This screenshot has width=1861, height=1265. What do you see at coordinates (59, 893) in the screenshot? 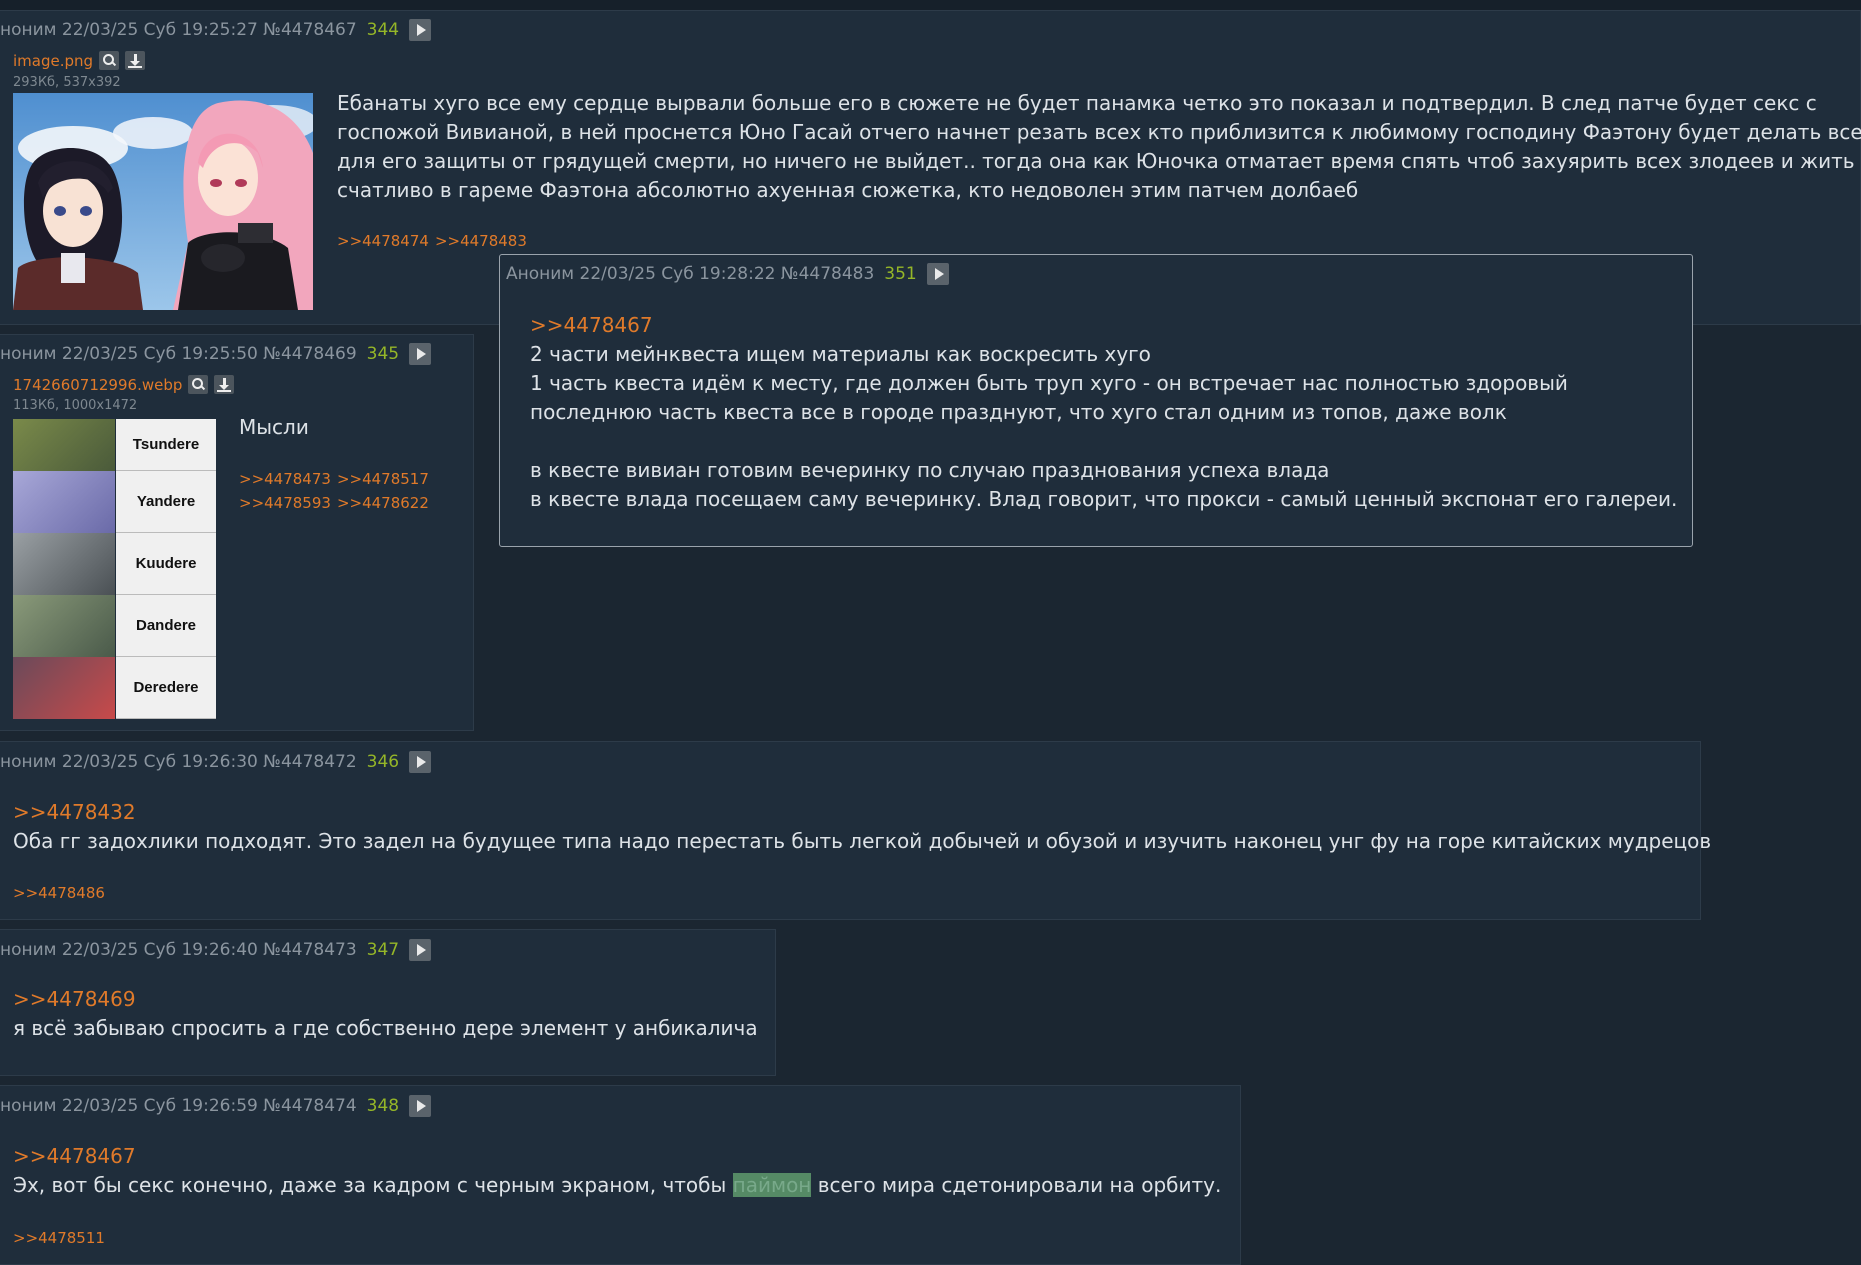
I see `reply-link: >>4478486` at bounding box center [59, 893].